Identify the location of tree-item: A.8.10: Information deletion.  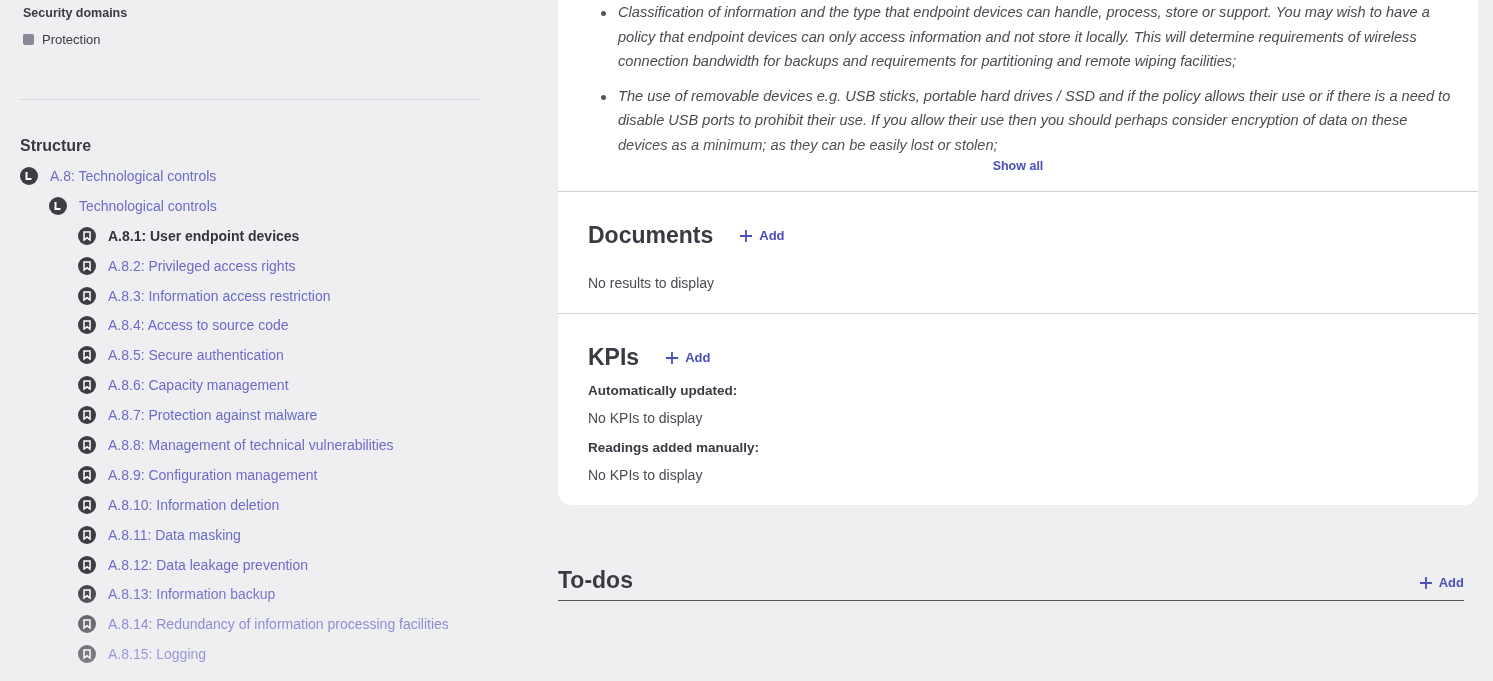
(194, 504).